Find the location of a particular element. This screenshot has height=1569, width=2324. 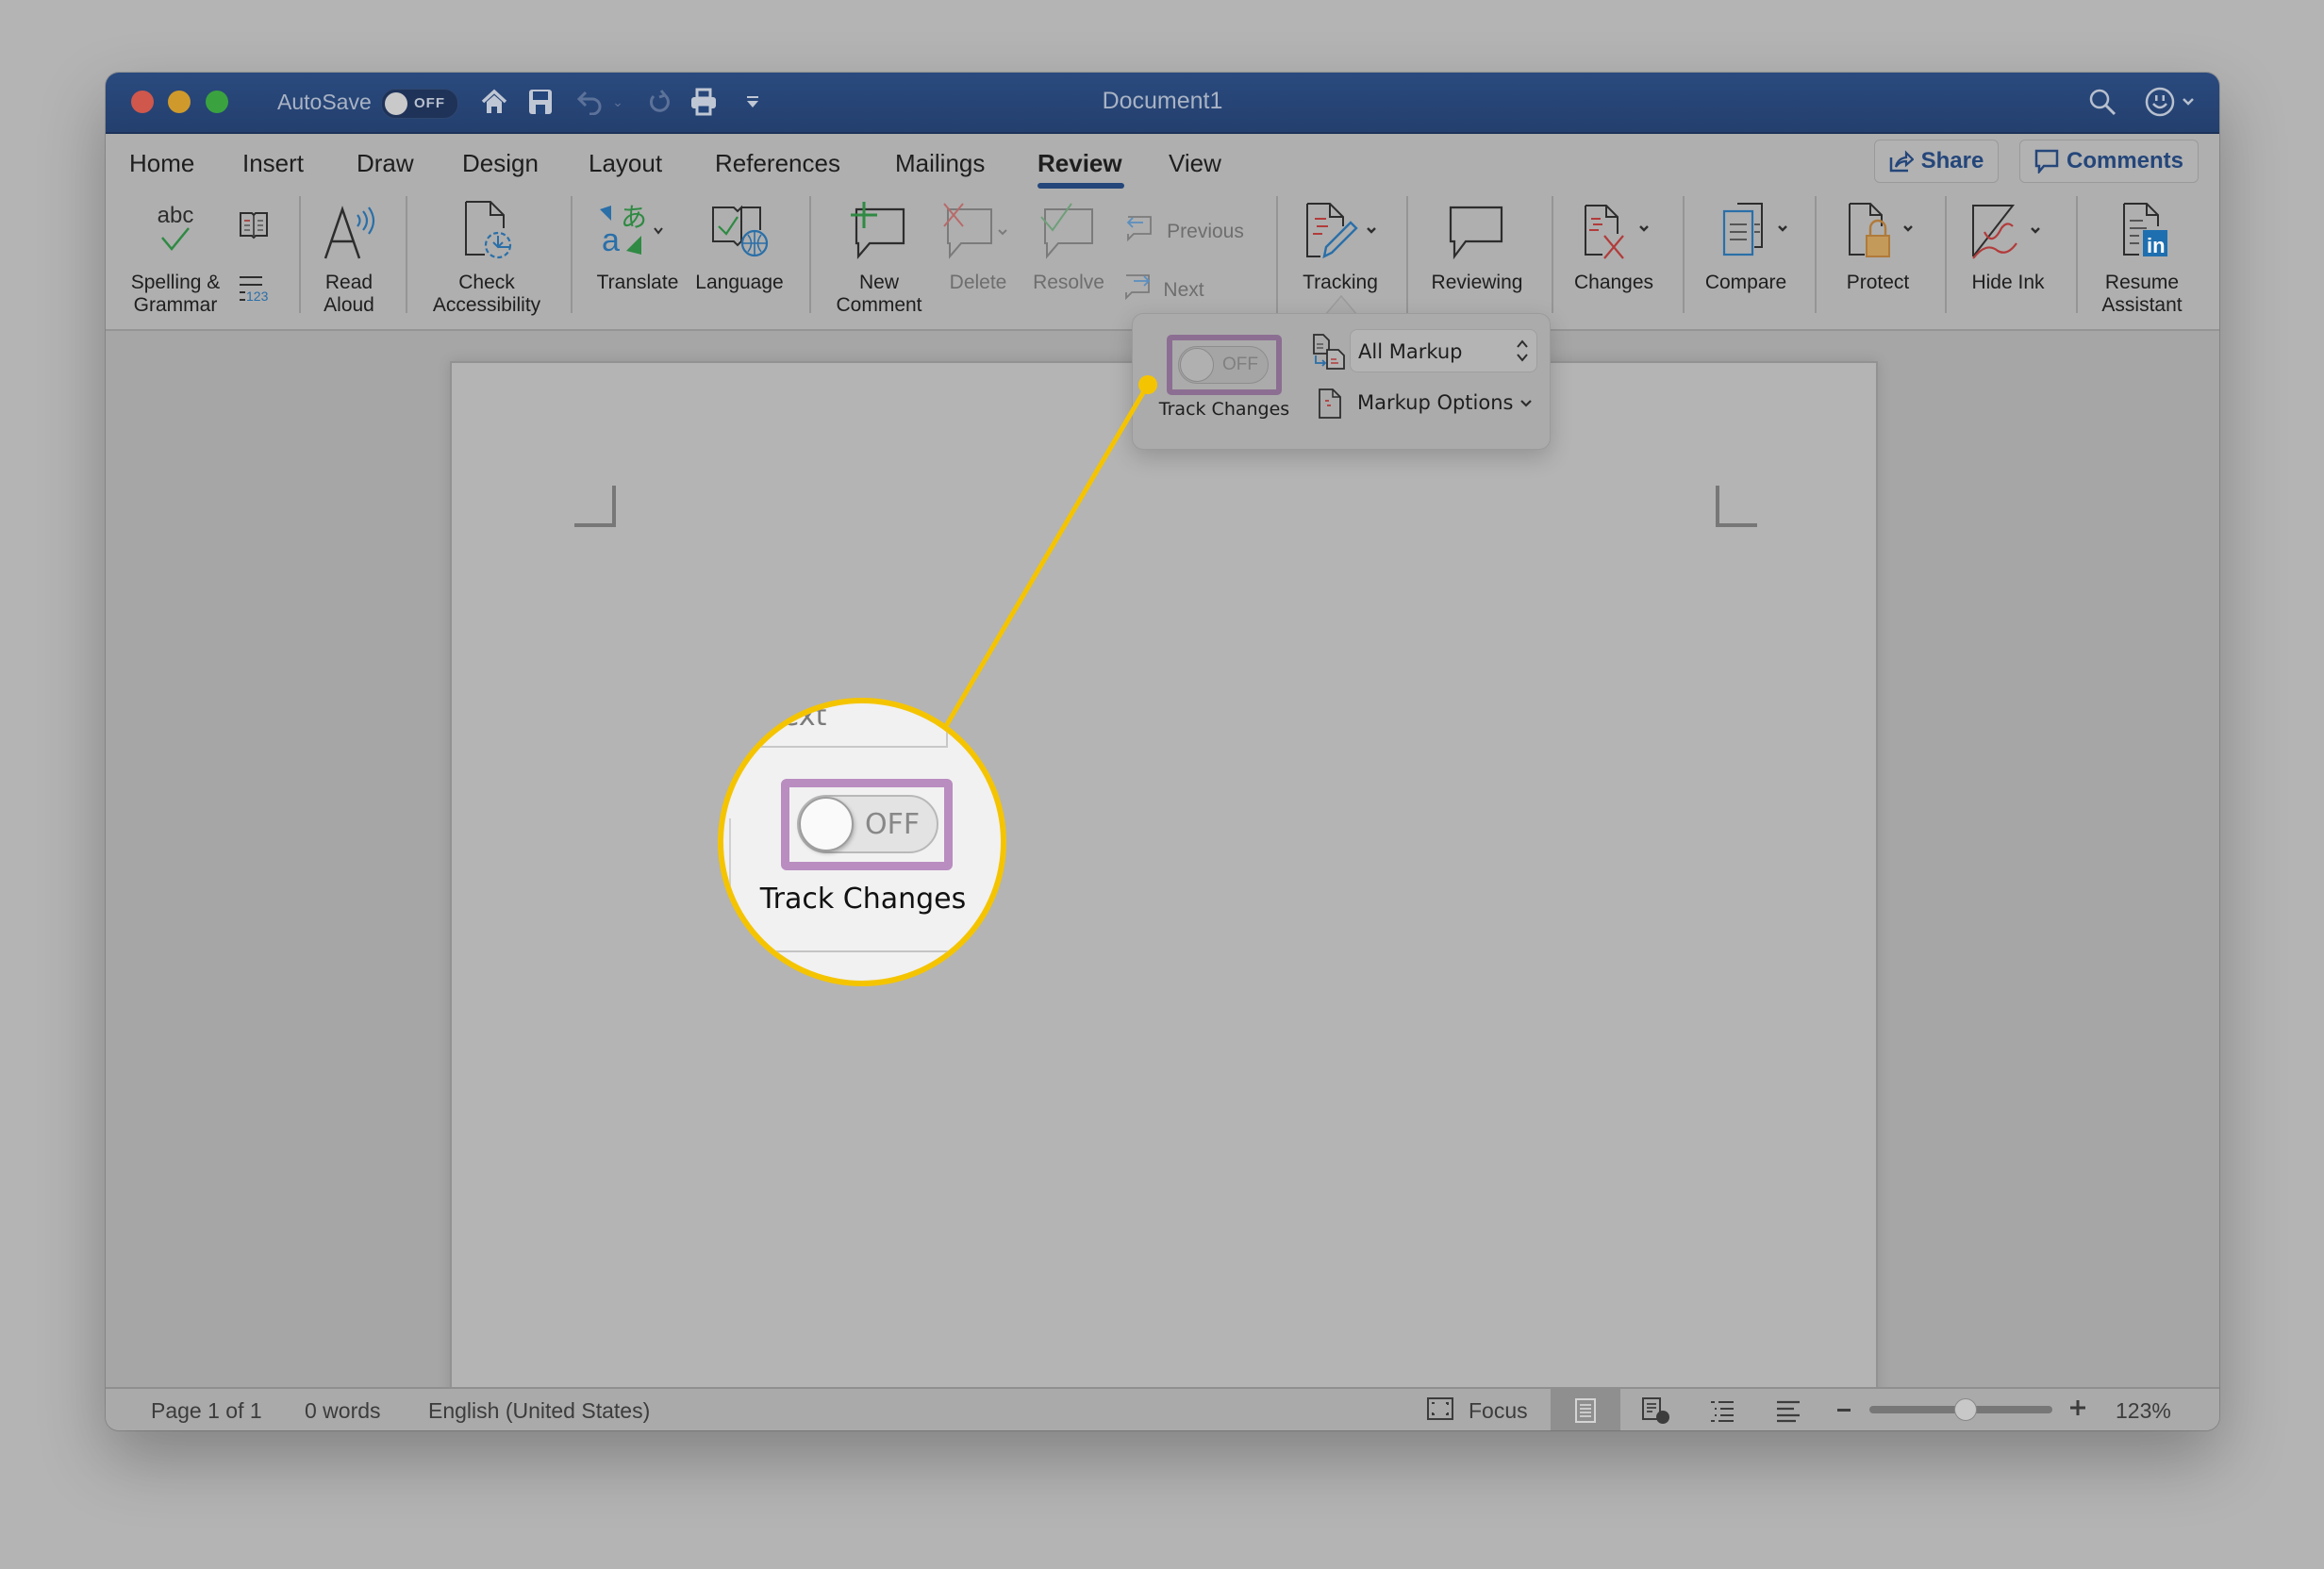

track-changes-toggle: OFF is located at coordinates (1224, 365).